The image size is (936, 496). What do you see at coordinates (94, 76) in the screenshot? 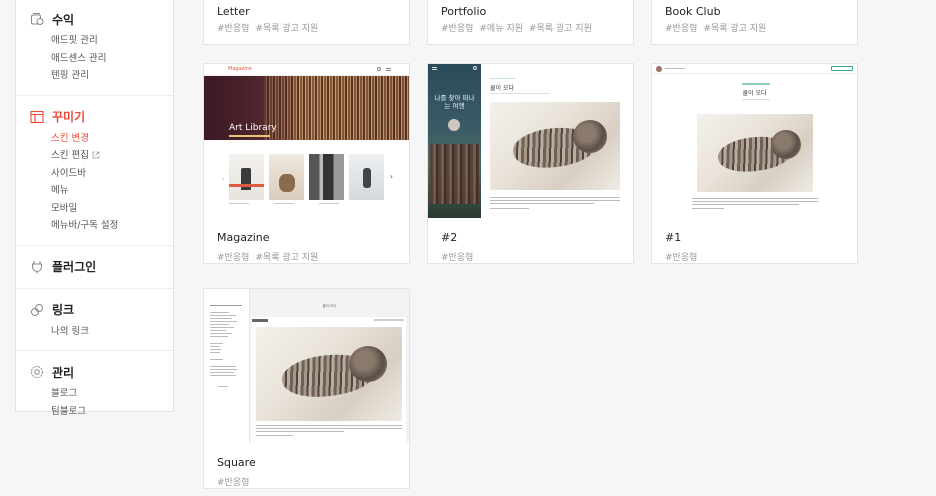
I see `menu-item-tenping: 텐핑 관리` at bounding box center [94, 76].